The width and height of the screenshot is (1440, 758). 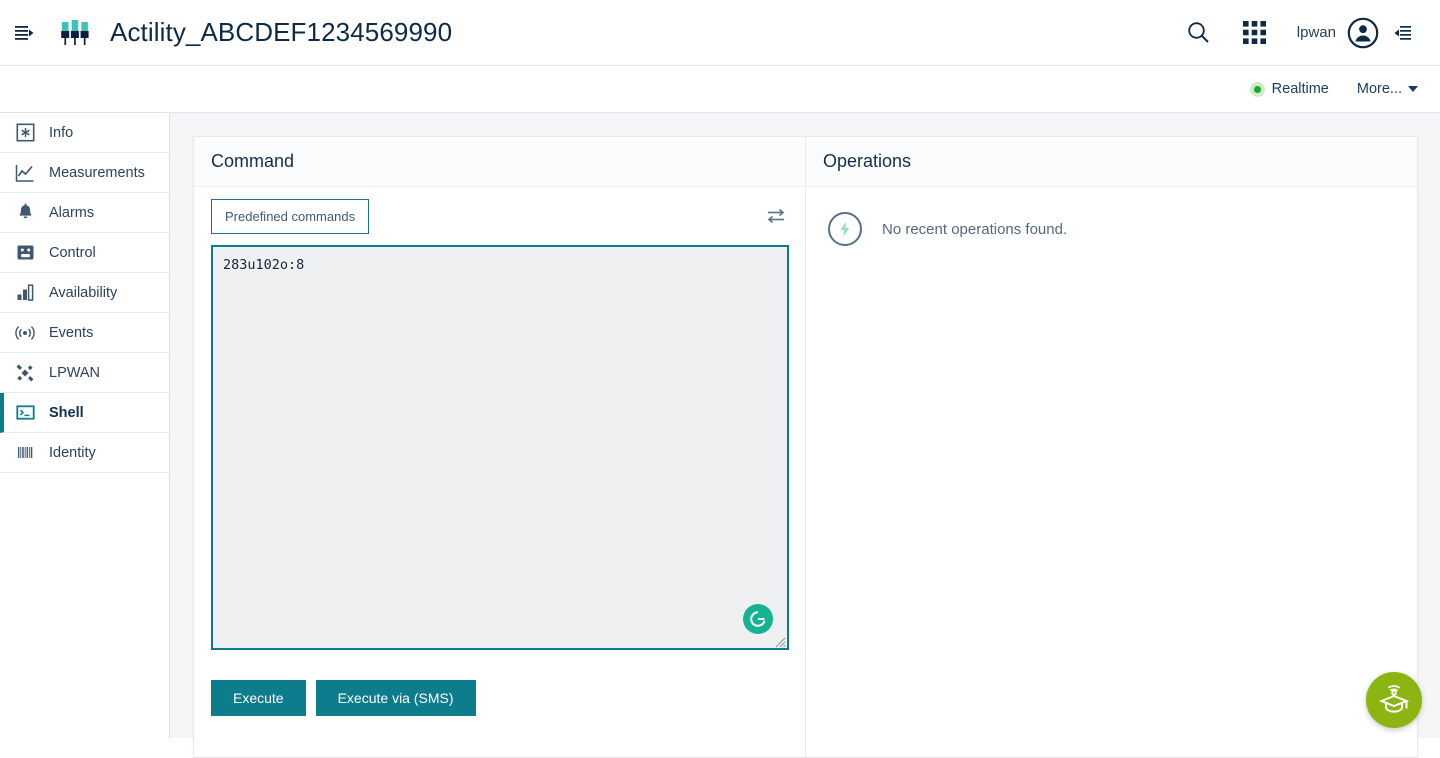 I want to click on app-grid-icon, so click(x=1255, y=33).